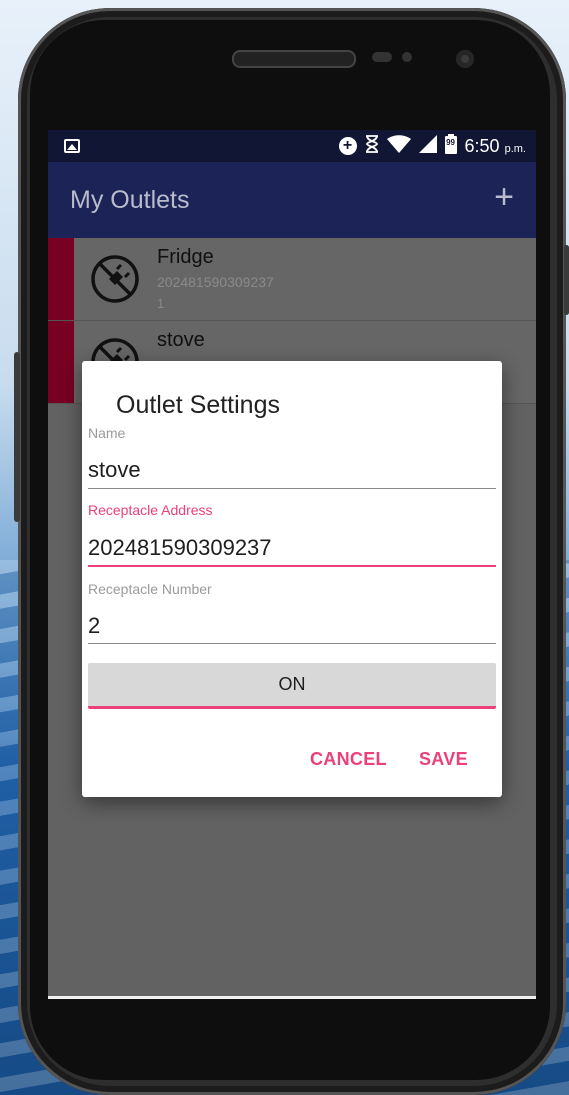 This screenshot has height=1095, width=569. Describe the element at coordinates (292, 997) in the screenshot. I see `screen-bottom-edge` at that location.